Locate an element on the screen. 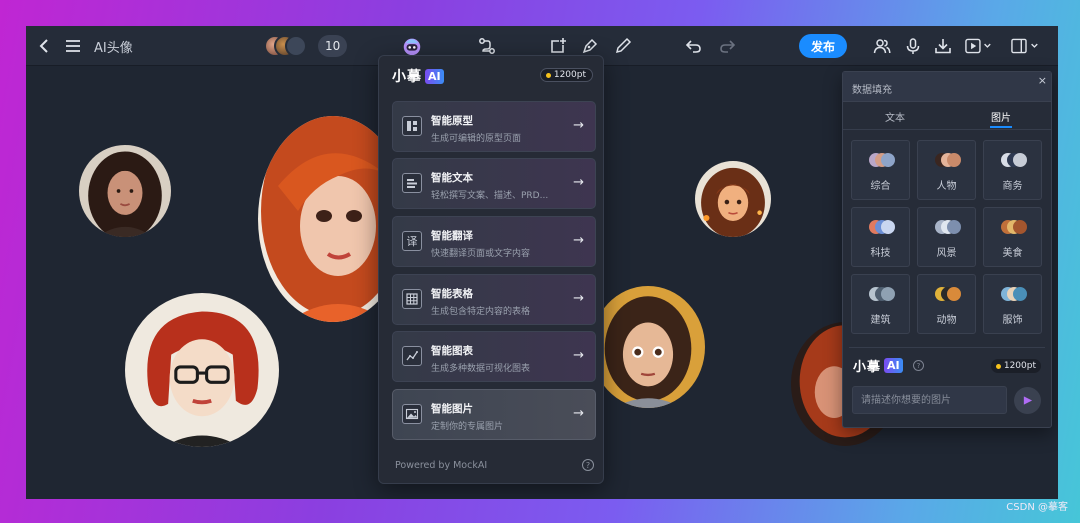 This screenshot has height=523, width=1080. flow-icon is located at coordinates (487, 46).